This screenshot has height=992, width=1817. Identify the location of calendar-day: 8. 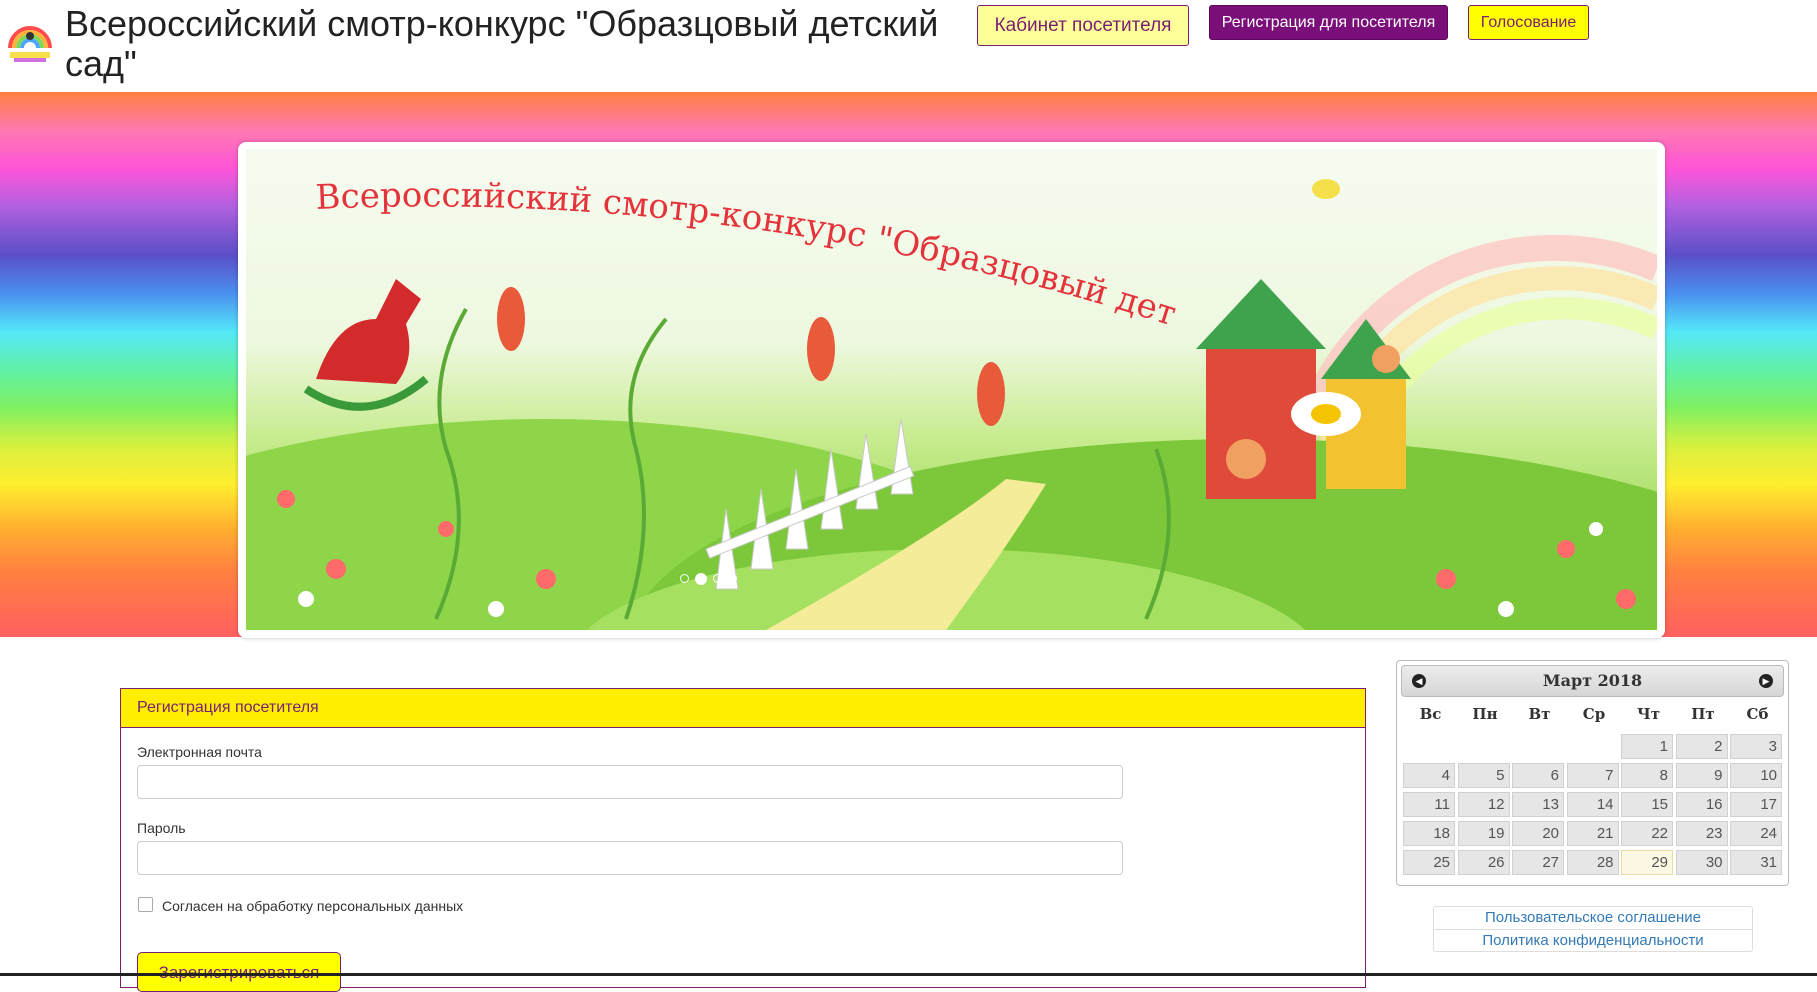
(1647, 775).